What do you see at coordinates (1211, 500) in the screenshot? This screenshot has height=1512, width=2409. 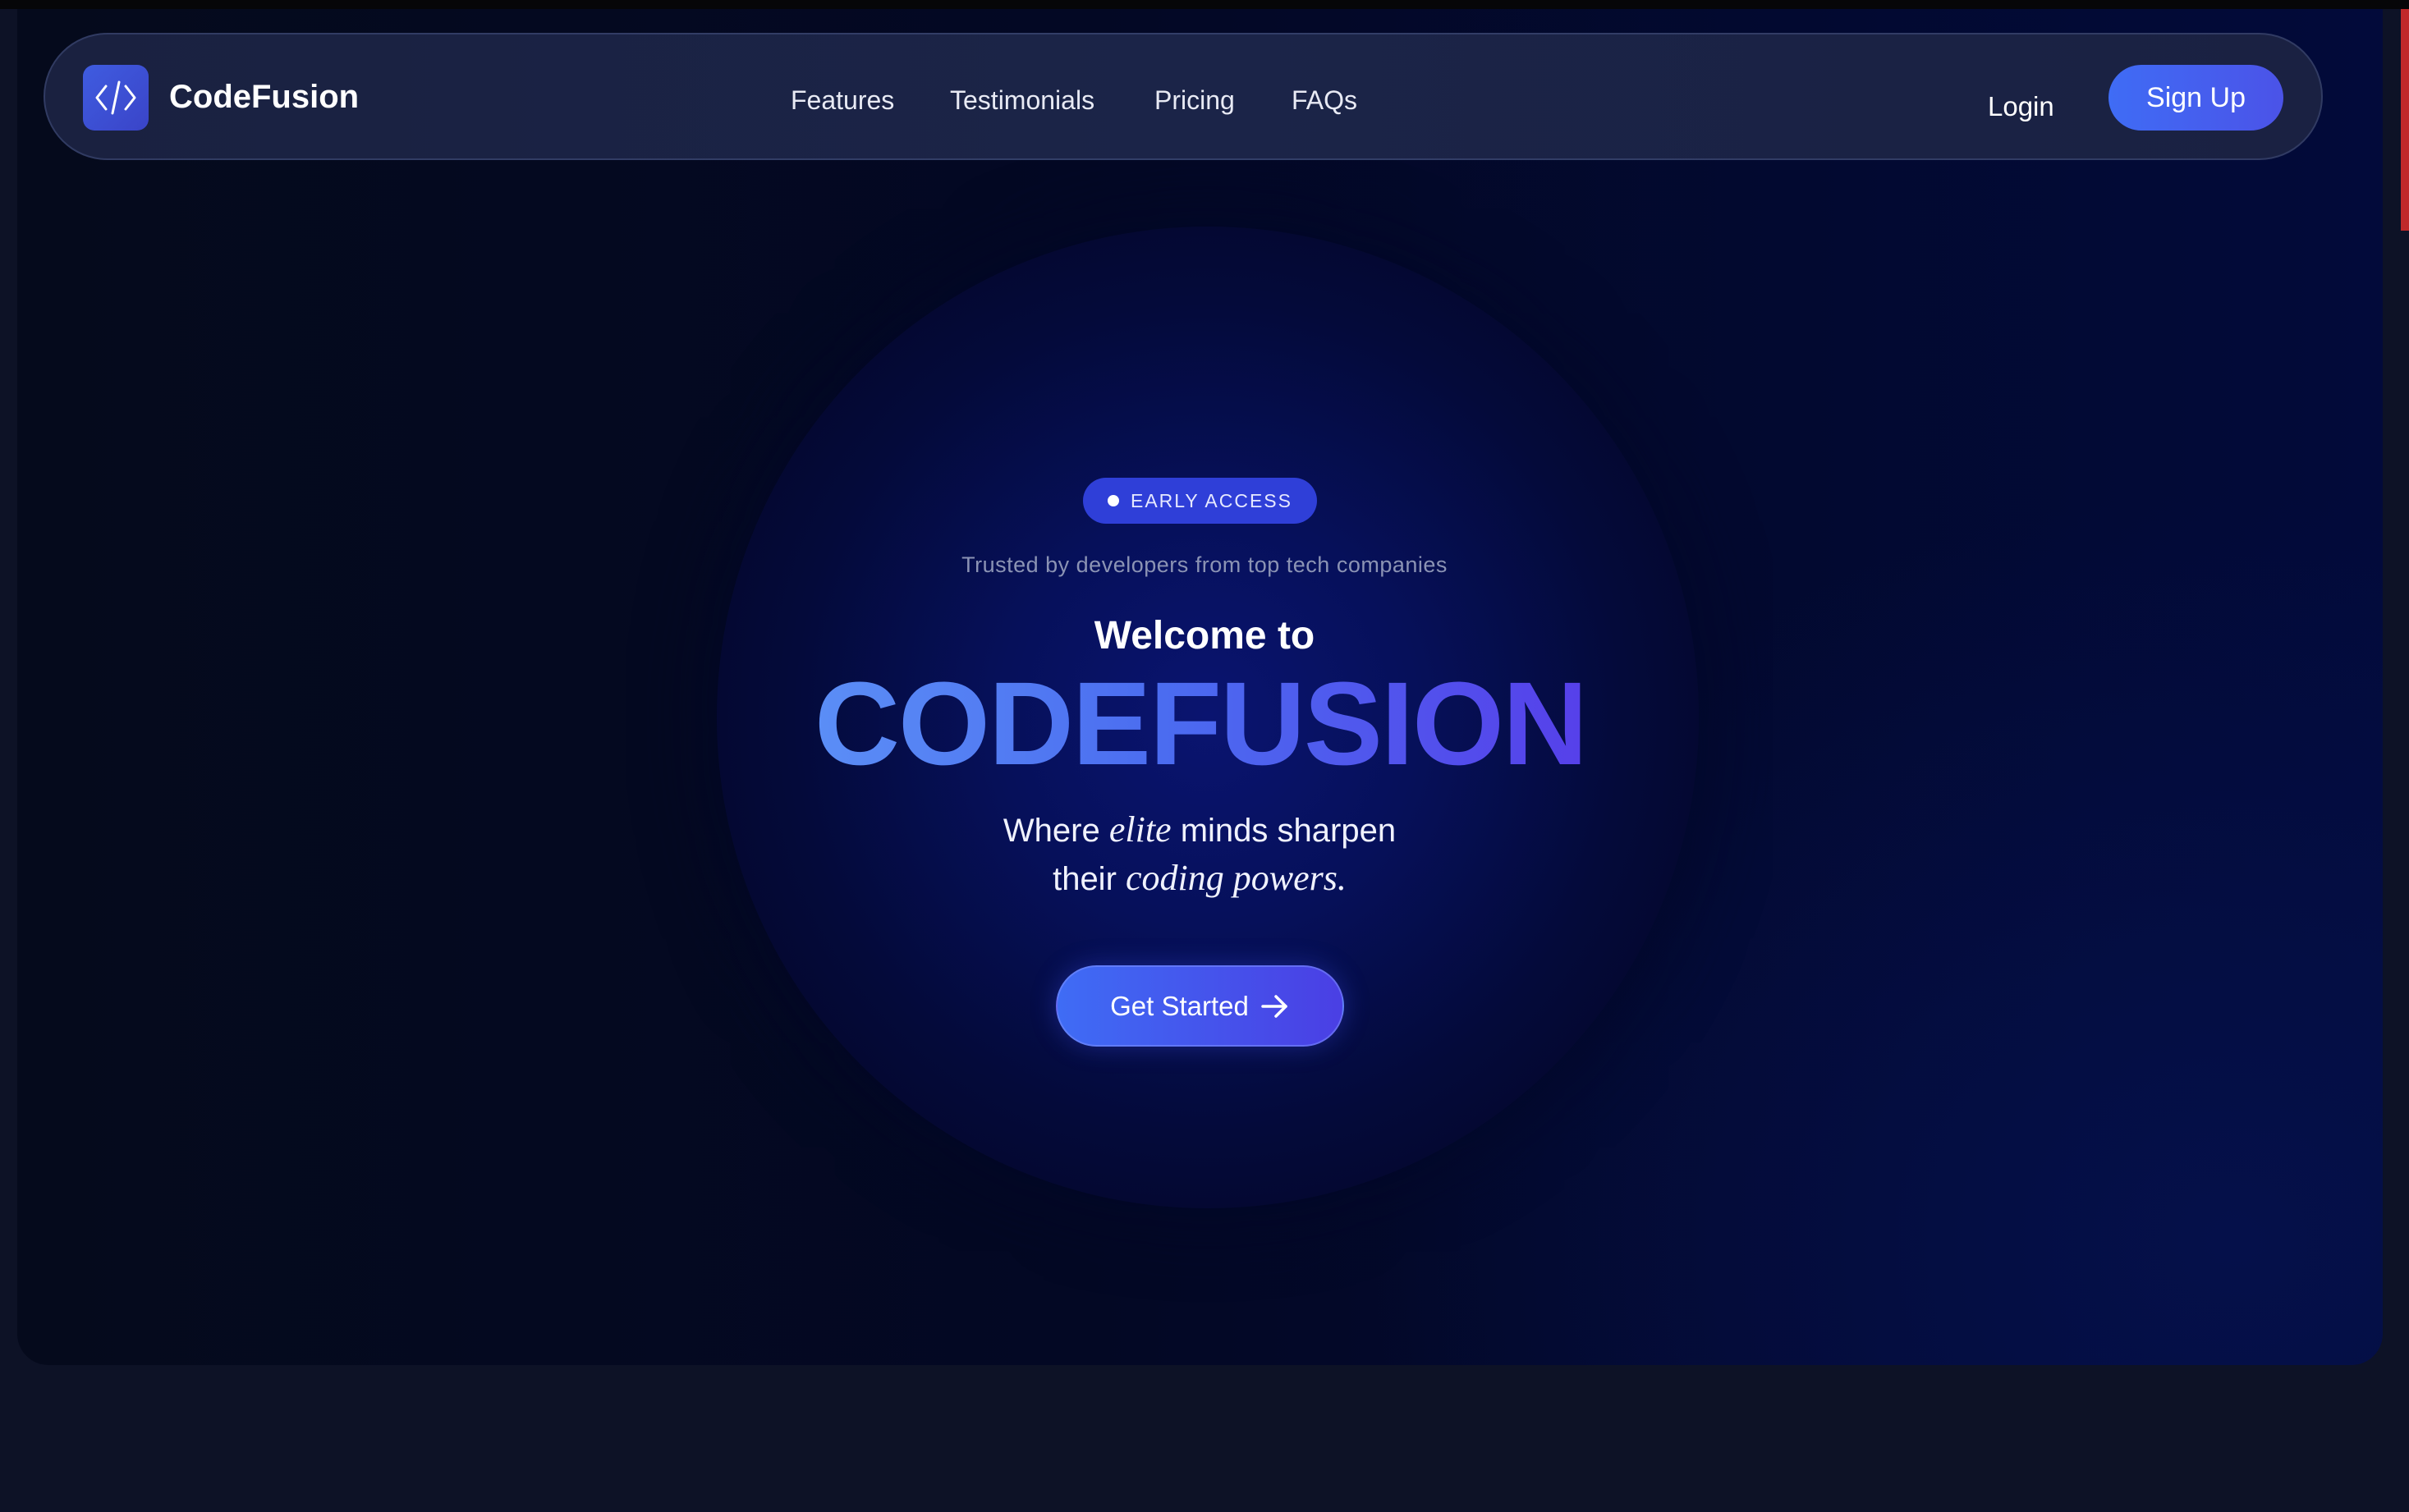 I see `badge-label: EARLY ACCESS` at bounding box center [1211, 500].